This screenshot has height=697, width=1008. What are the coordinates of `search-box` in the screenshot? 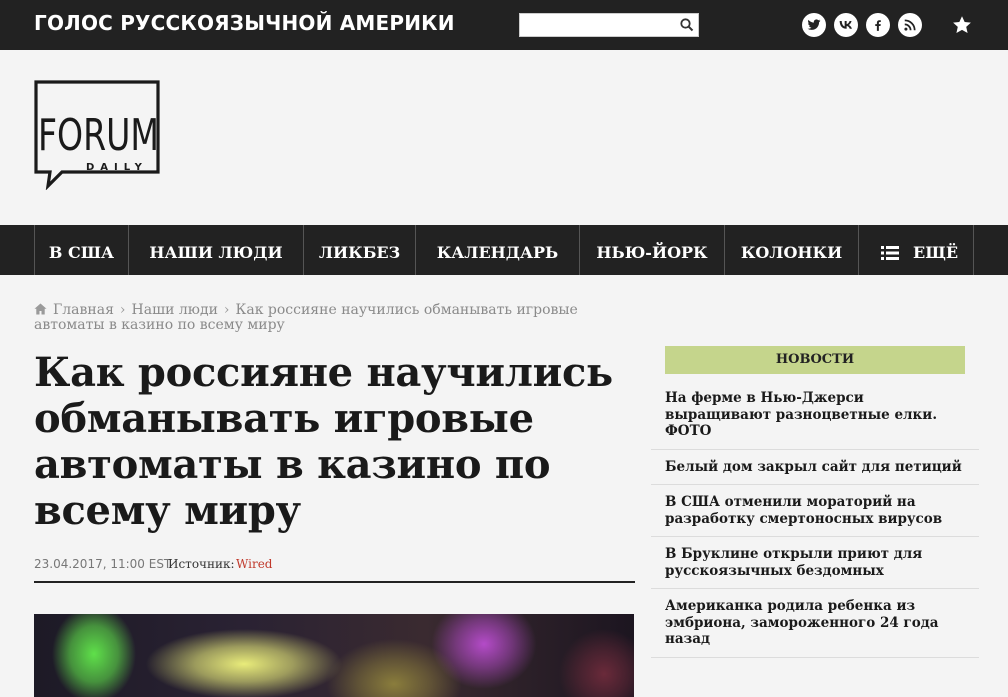 It's located at (609, 25).